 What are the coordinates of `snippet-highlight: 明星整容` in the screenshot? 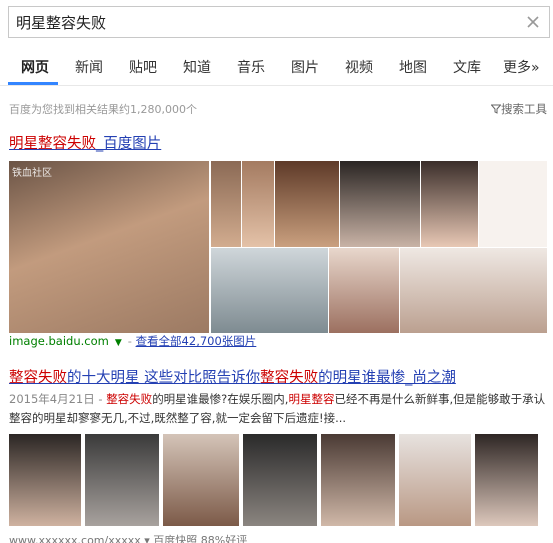 It's located at (311, 399).